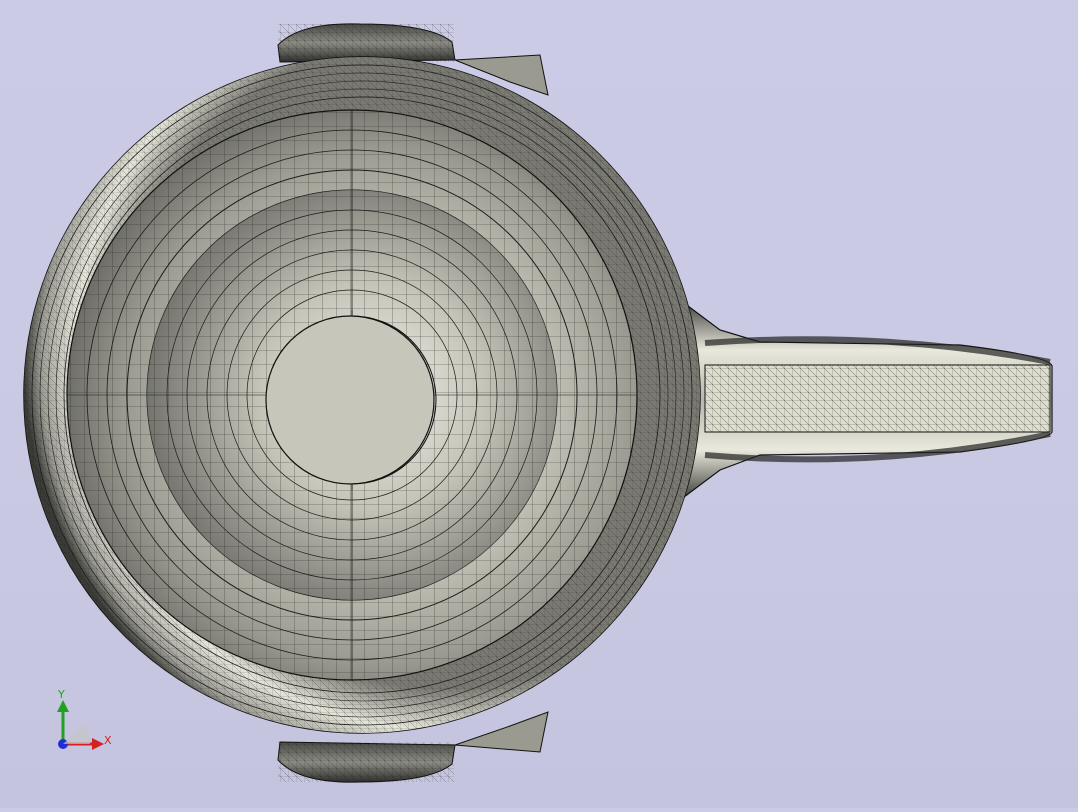  I want to click on coordinate-triad: Y X, so click(84, 719).